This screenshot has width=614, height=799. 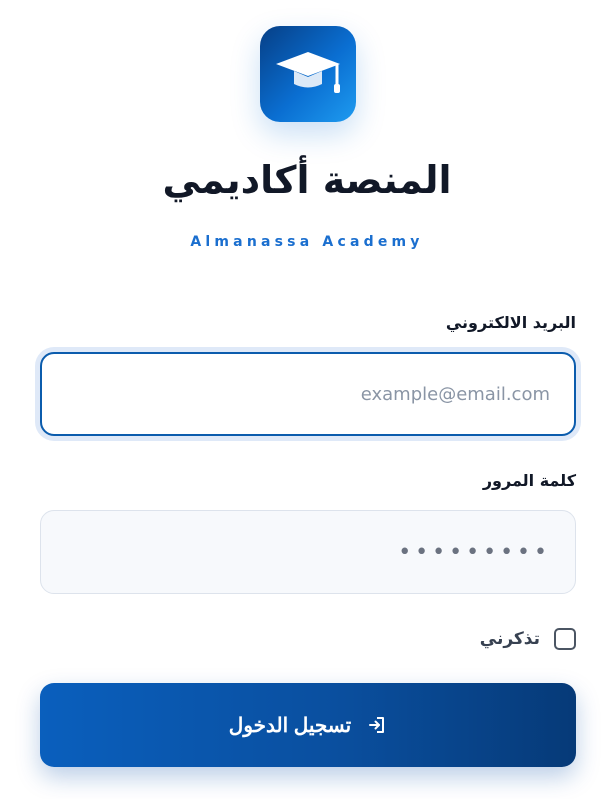 What do you see at coordinates (510, 322) in the screenshot?
I see `email-label: البريد الالكتروني` at bounding box center [510, 322].